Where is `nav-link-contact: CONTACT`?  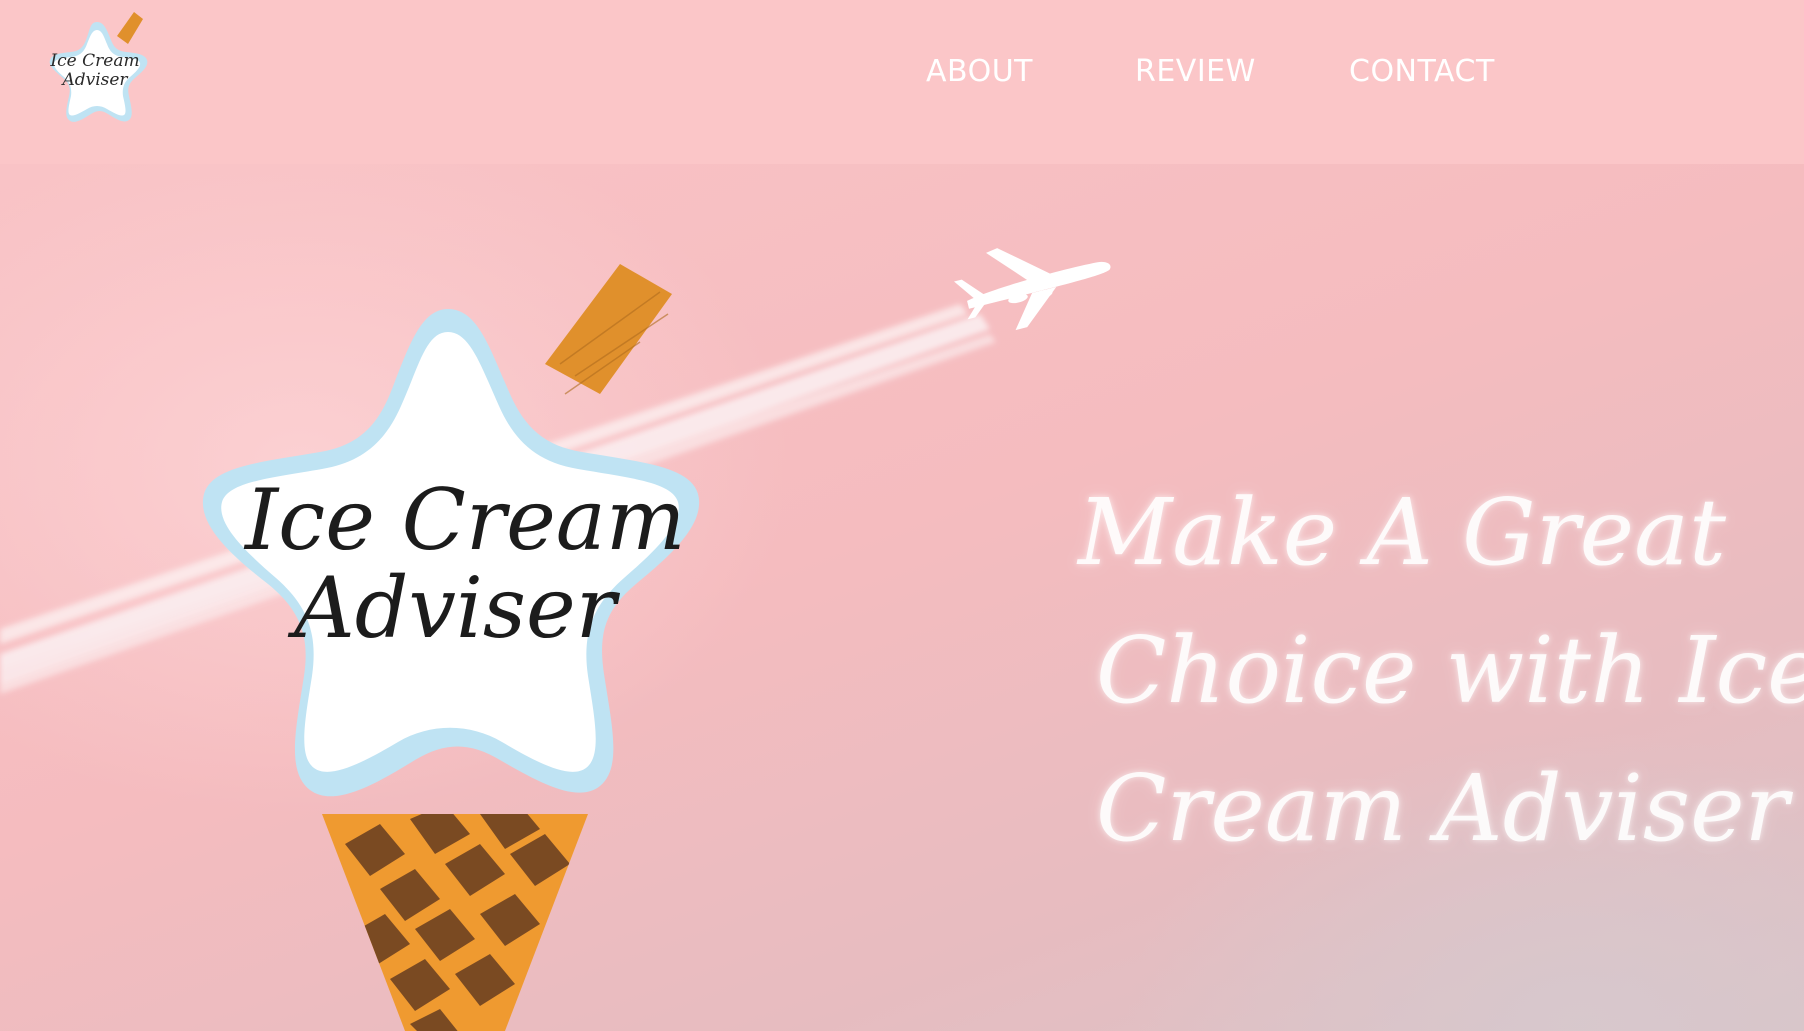
nav-link-contact: CONTACT is located at coordinates (1422, 71).